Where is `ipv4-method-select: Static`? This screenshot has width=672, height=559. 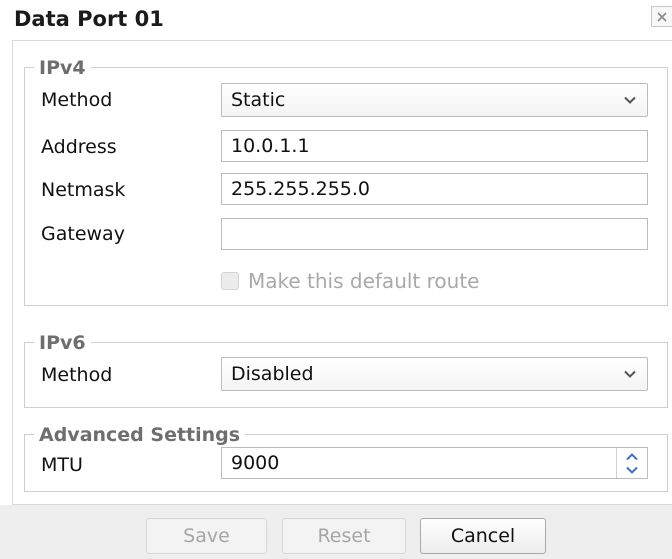
ipv4-method-select: Static is located at coordinates (434, 100).